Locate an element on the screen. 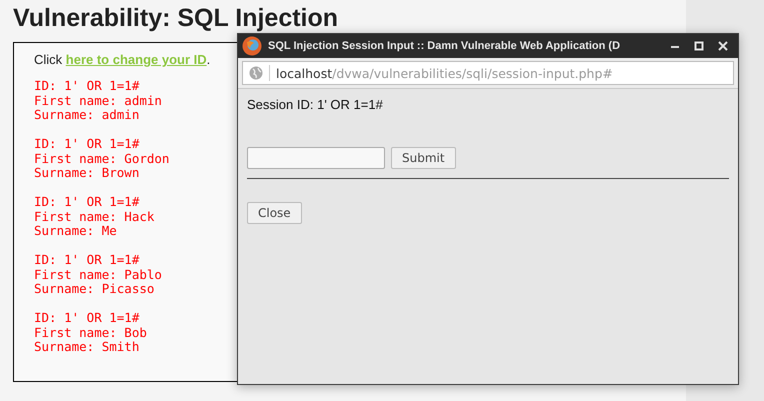 Image resolution: width=764 pixels, height=401 pixels. record-first-name: First name: Pablo is located at coordinates (98, 275).